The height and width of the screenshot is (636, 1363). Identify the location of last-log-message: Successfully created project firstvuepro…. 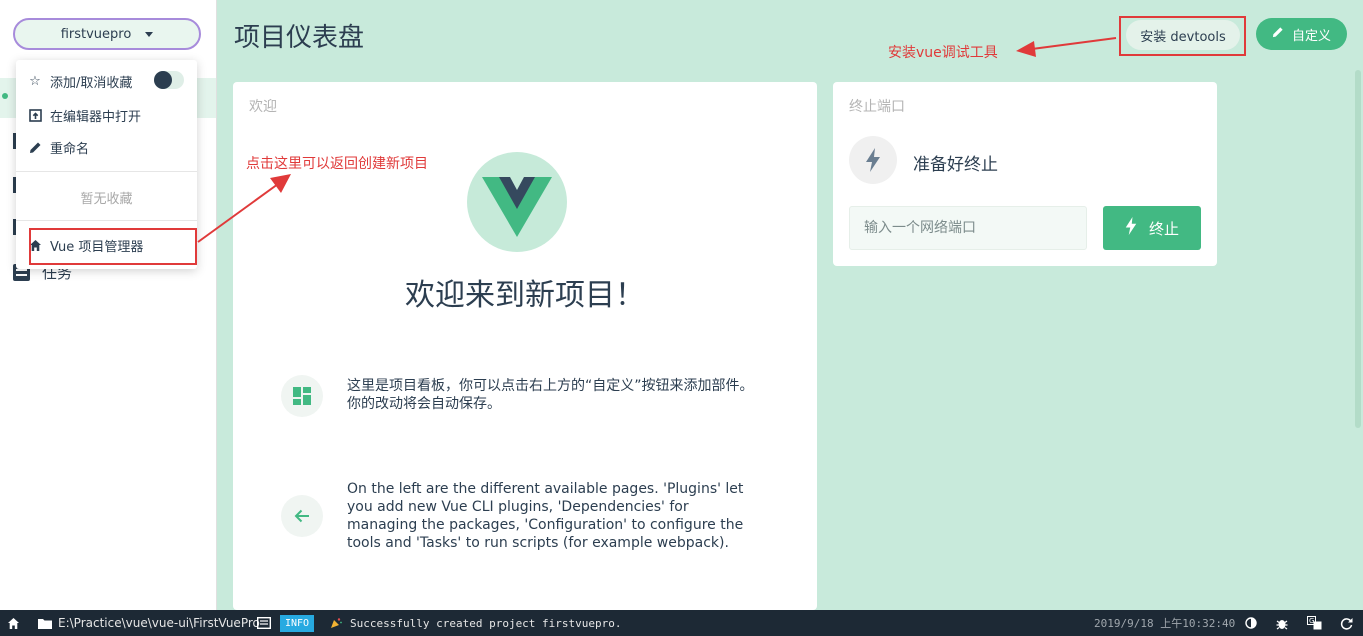
(476, 623).